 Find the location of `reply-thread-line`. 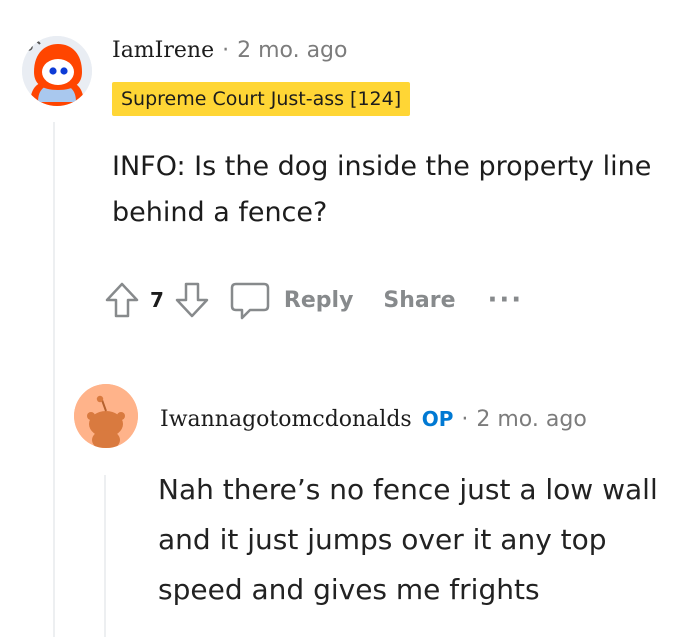

reply-thread-line is located at coordinates (105, 556).